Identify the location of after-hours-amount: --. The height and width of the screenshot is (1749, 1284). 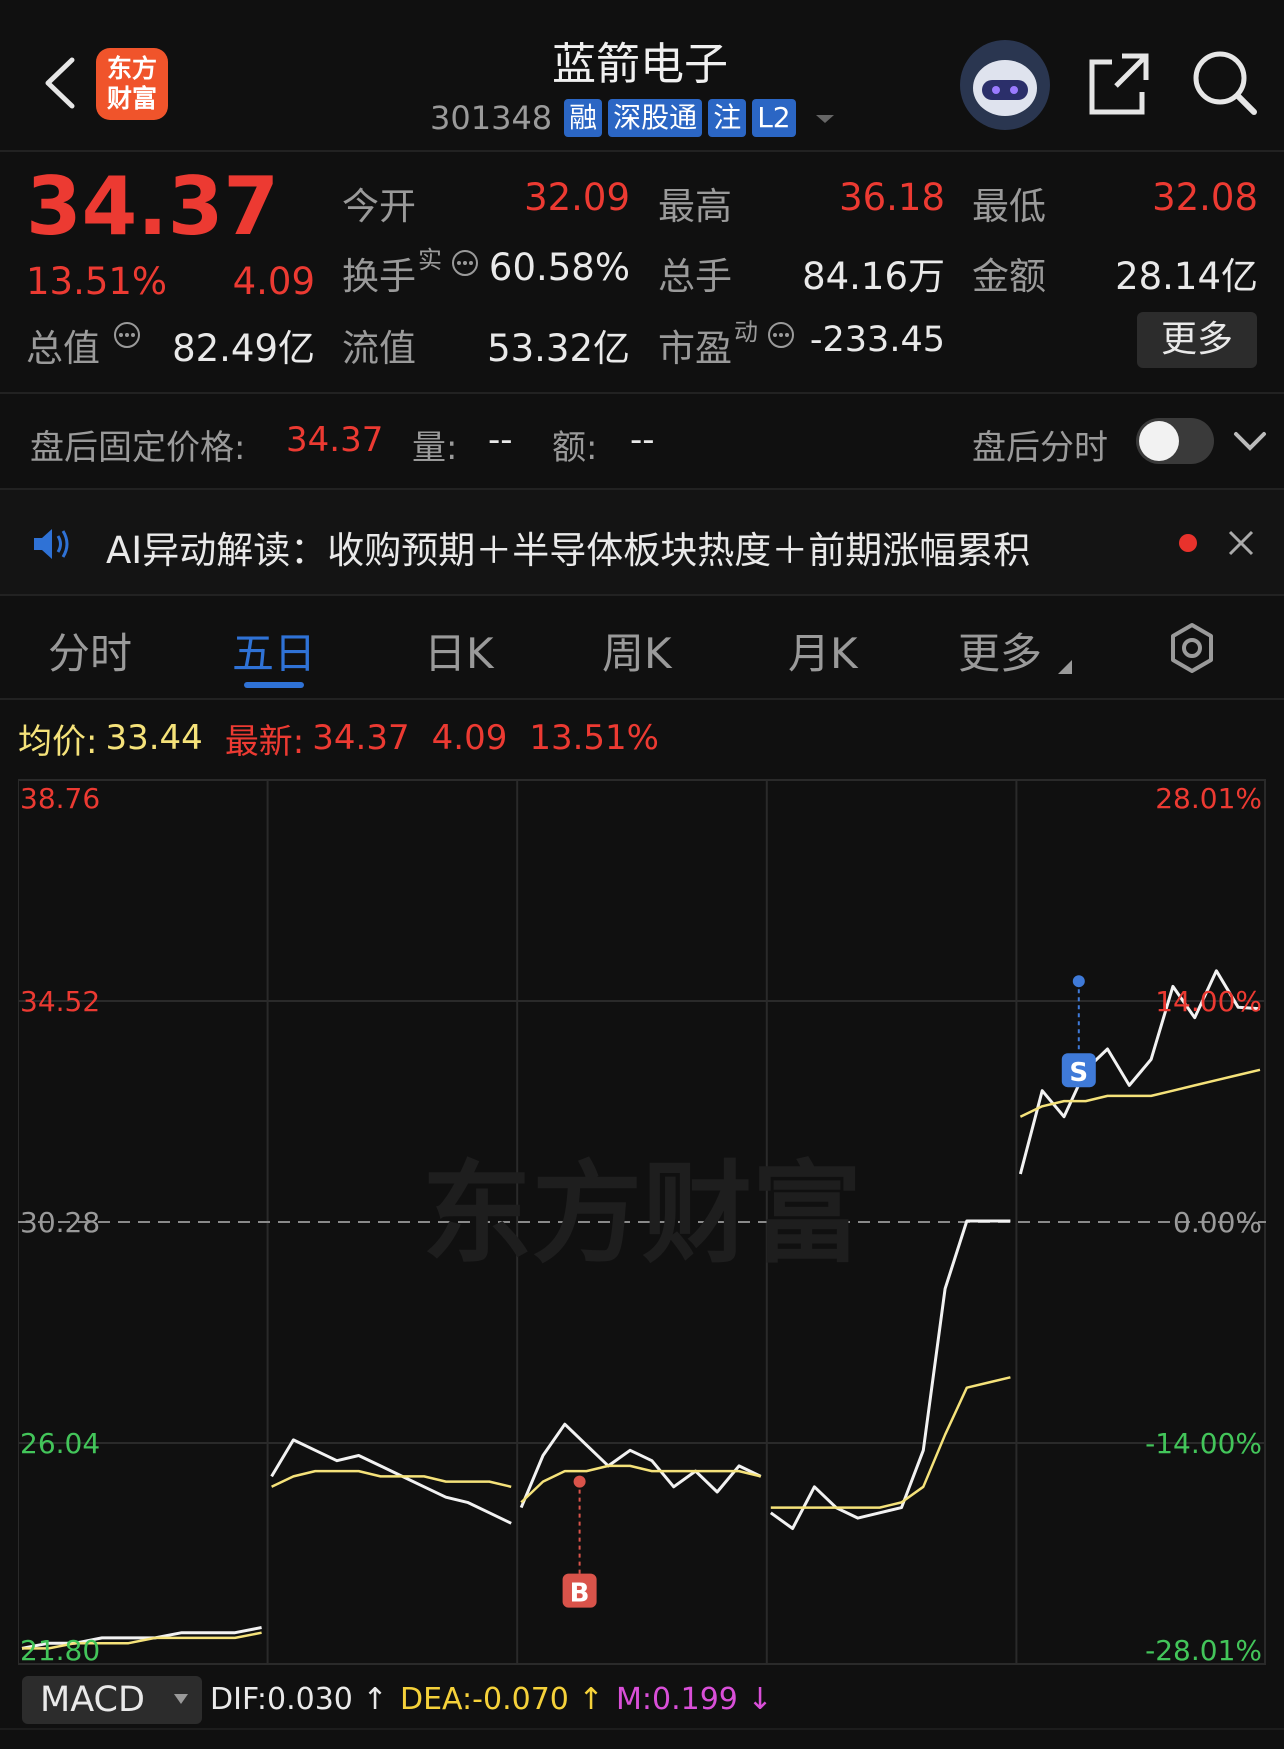
(642, 440).